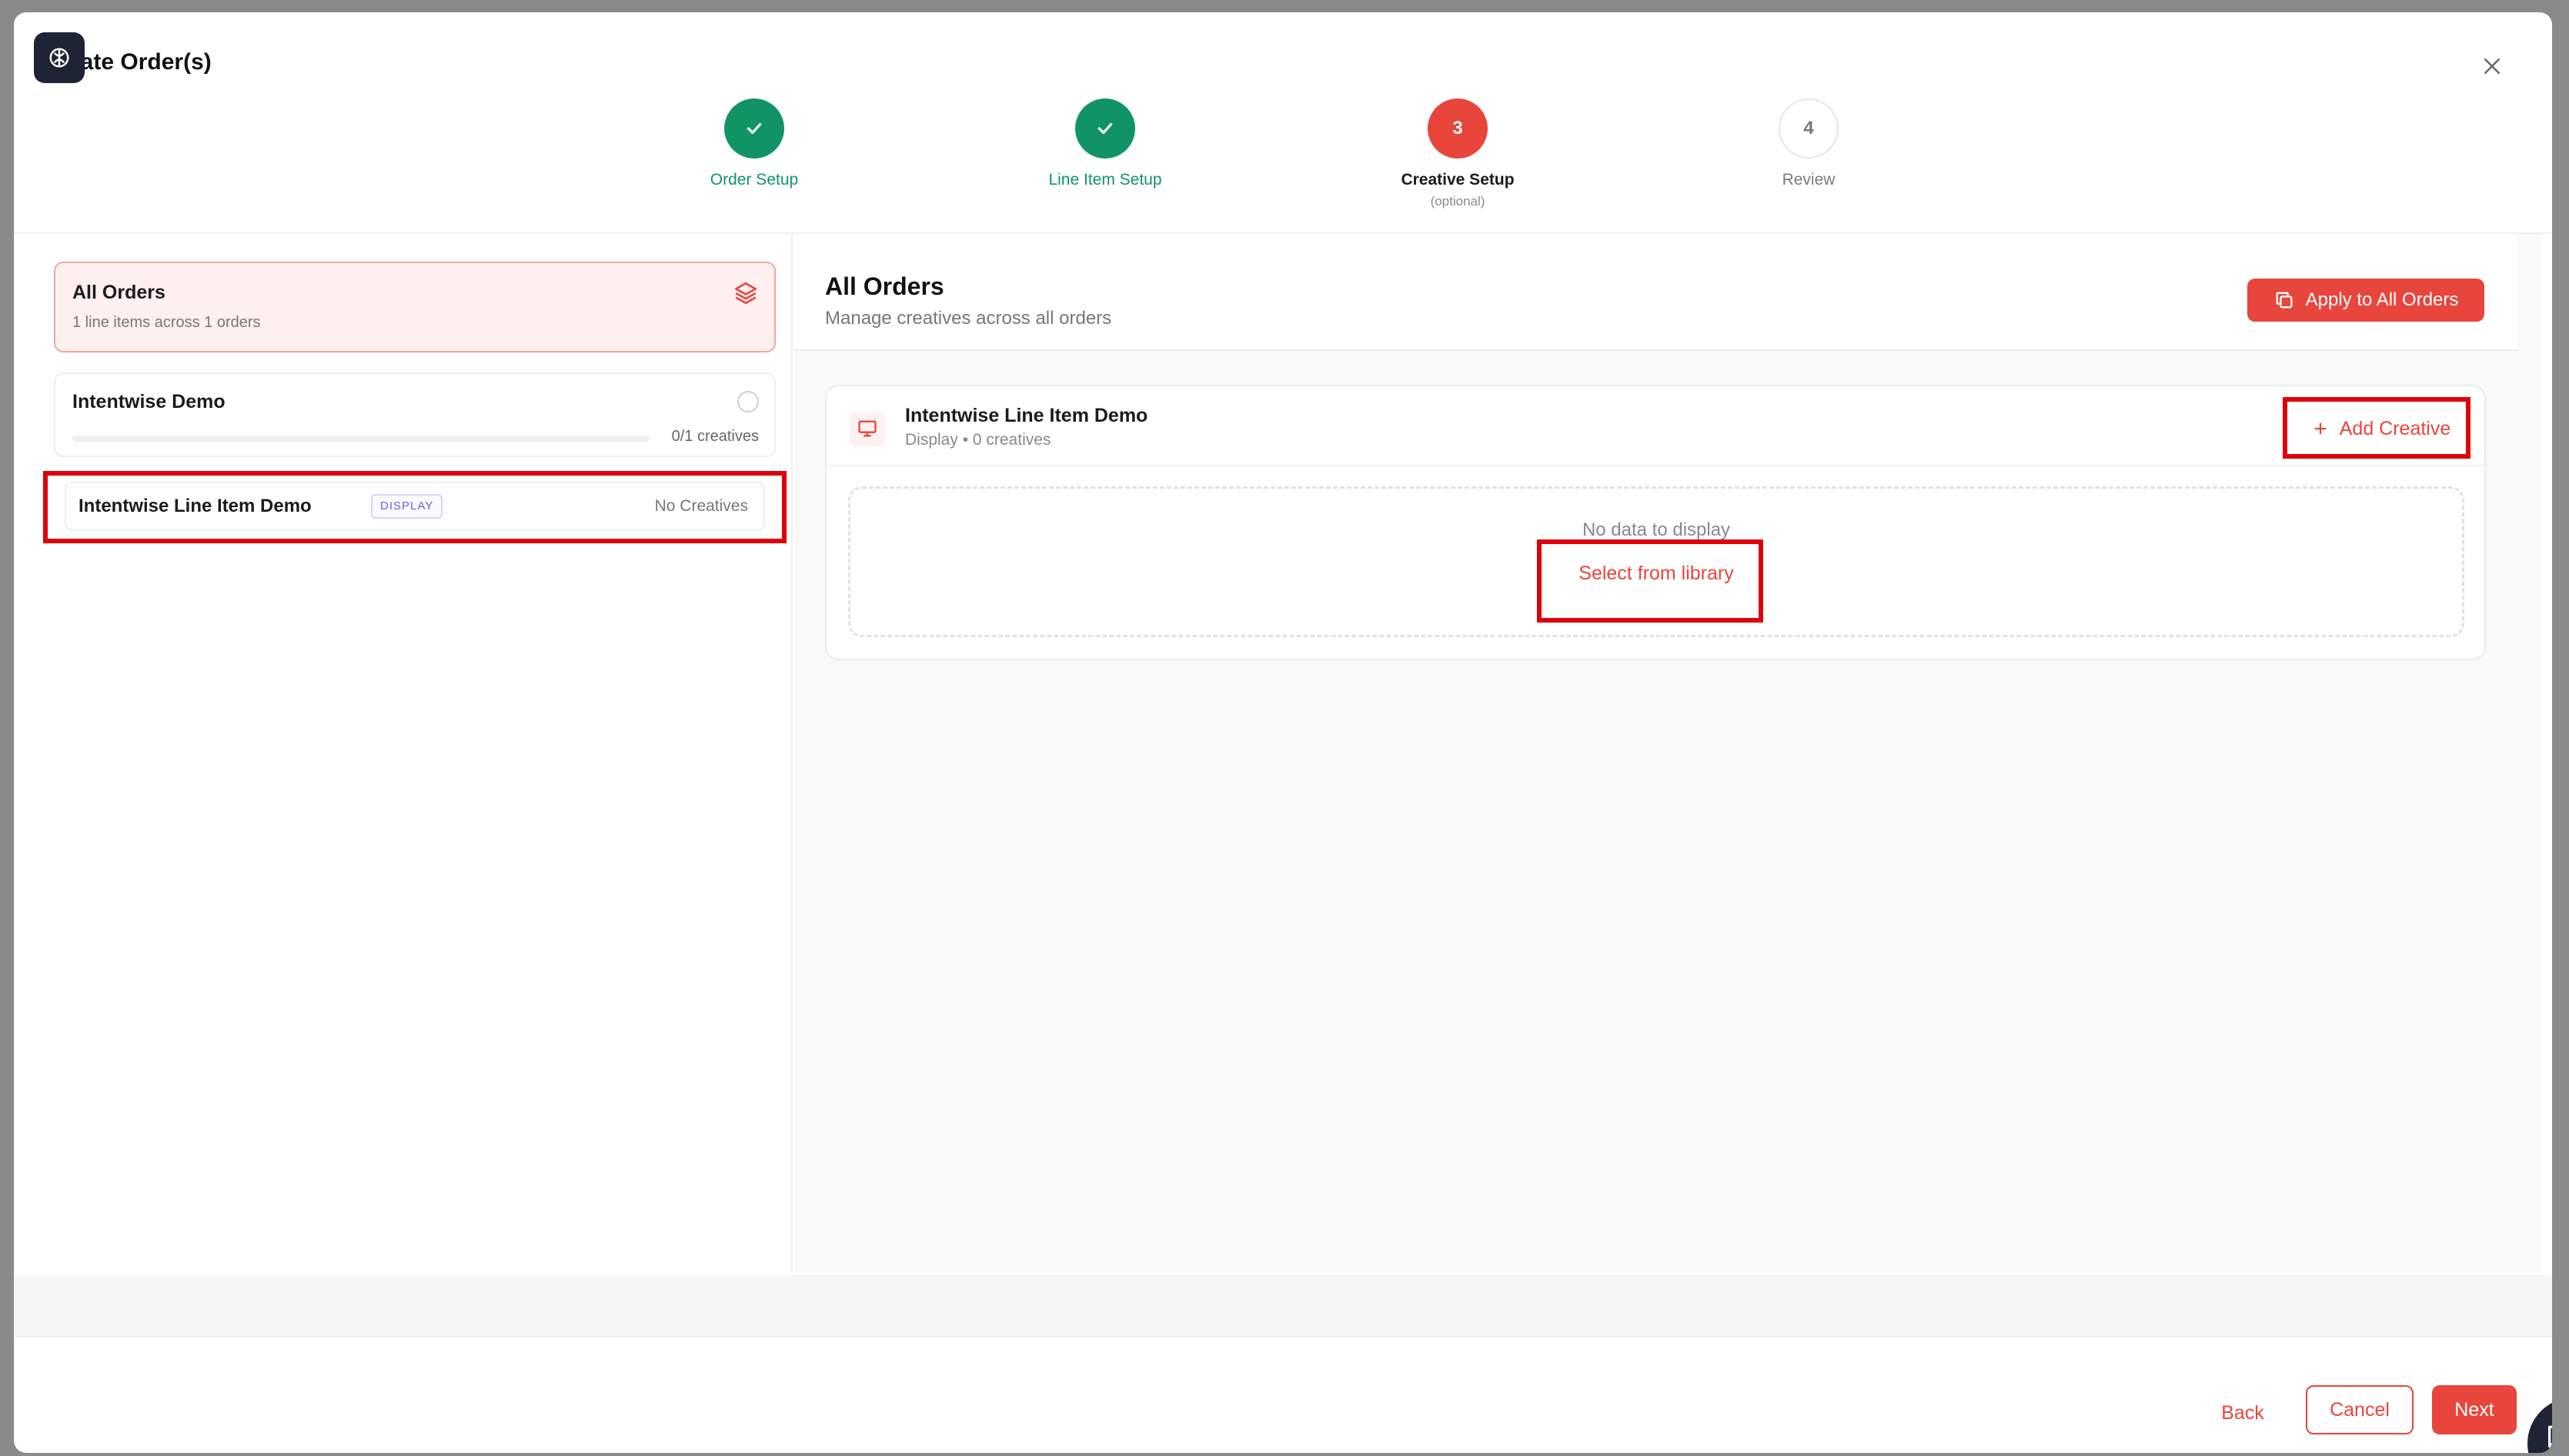 This screenshot has width=2569, height=1456. What do you see at coordinates (745, 294) in the screenshot?
I see `layers-icon` at bounding box center [745, 294].